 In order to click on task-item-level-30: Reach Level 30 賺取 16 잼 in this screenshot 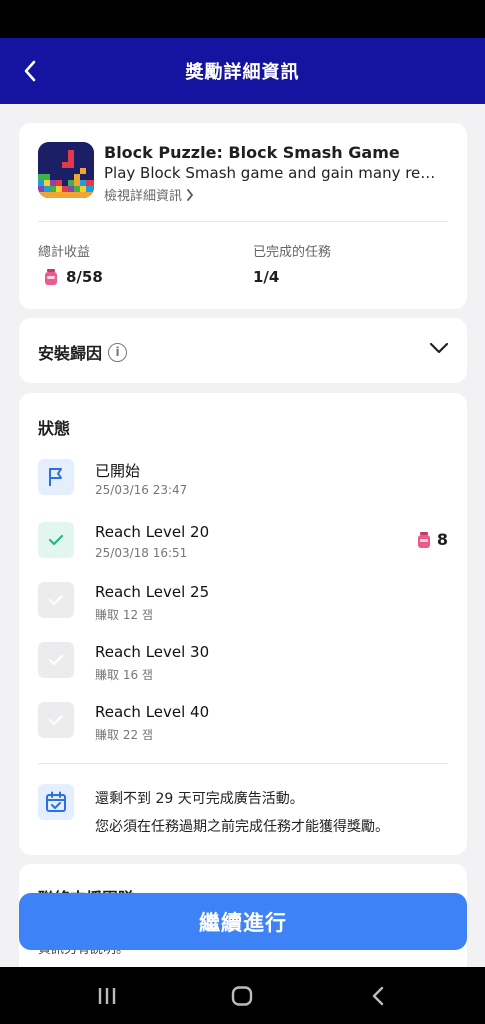, I will do `click(243, 664)`.